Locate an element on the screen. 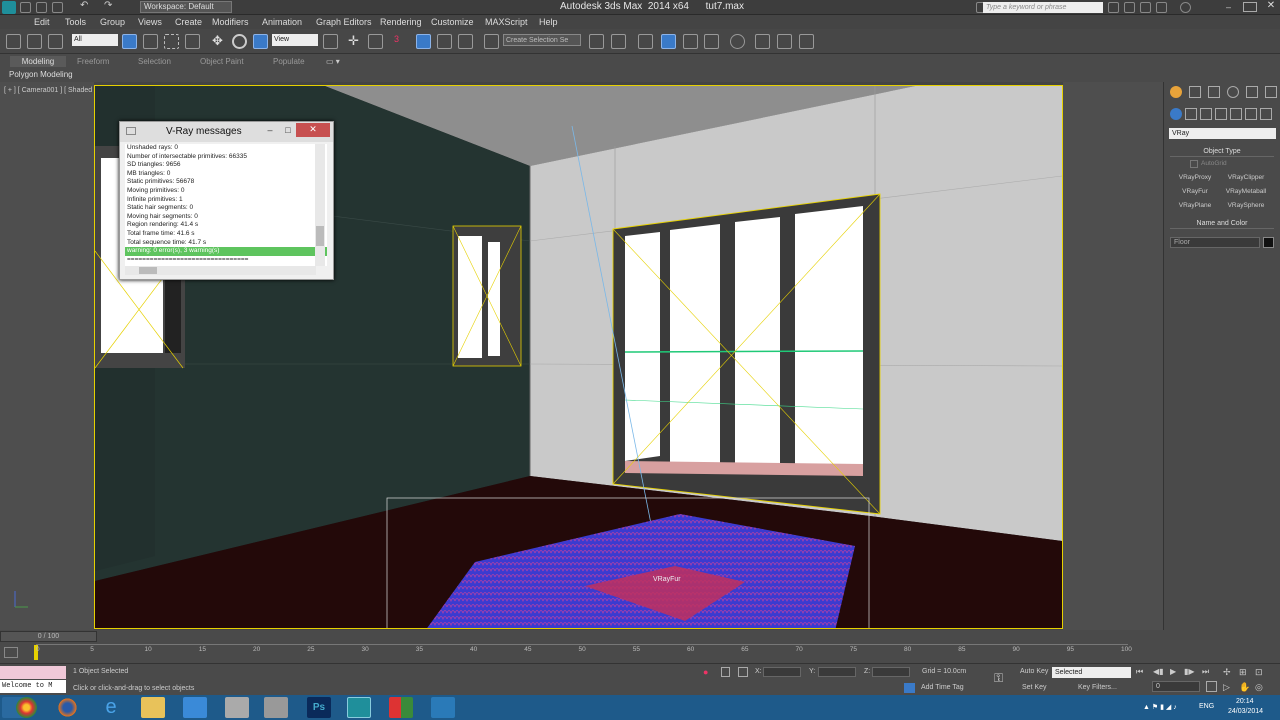 This screenshot has width=1280, height=720. field-of-view-icon: ▷ is located at coordinates (1226, 687).